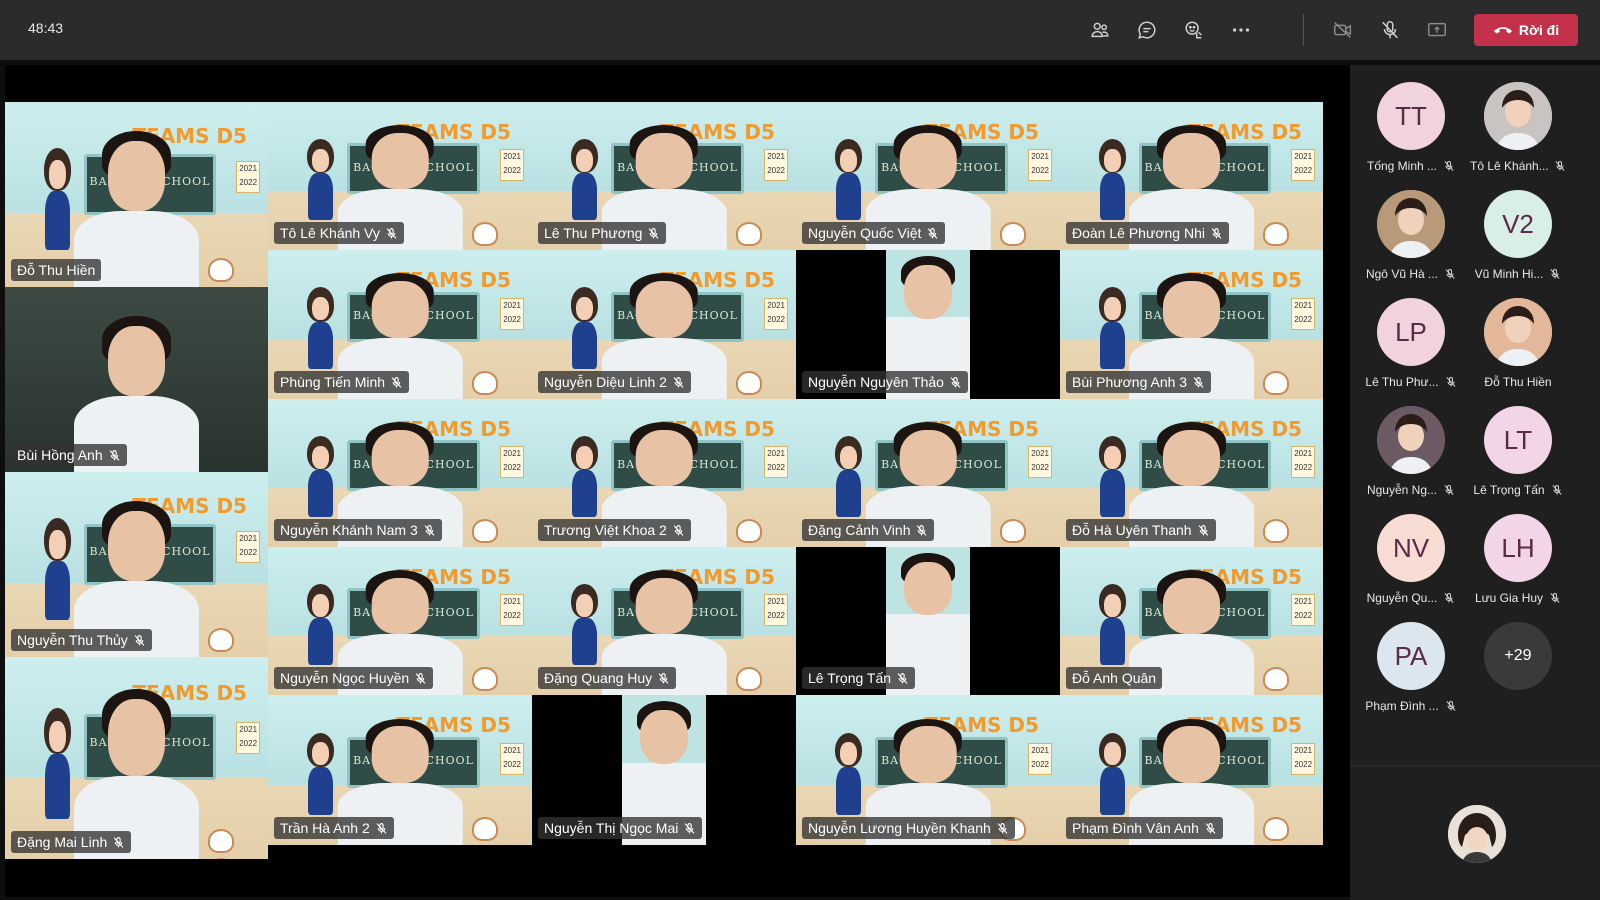 The height and width of the screenshot is (900, 1600). I want to click on video-tile: Nguyễn Thị Ngọc Mai, so click(664, 770).